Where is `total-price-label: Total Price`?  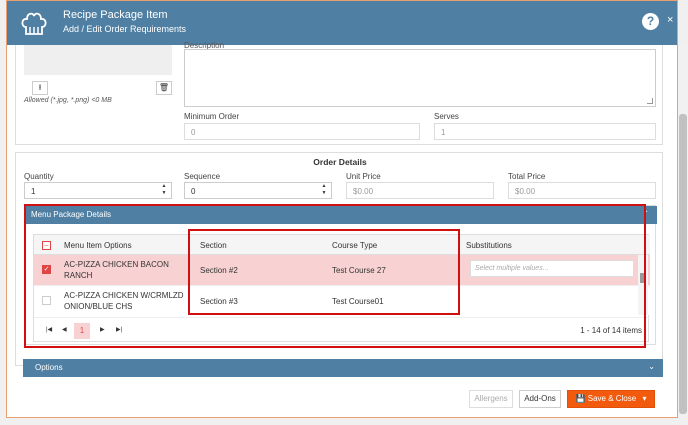
total-price-label: Total Price is located at coordinates (527, 176).